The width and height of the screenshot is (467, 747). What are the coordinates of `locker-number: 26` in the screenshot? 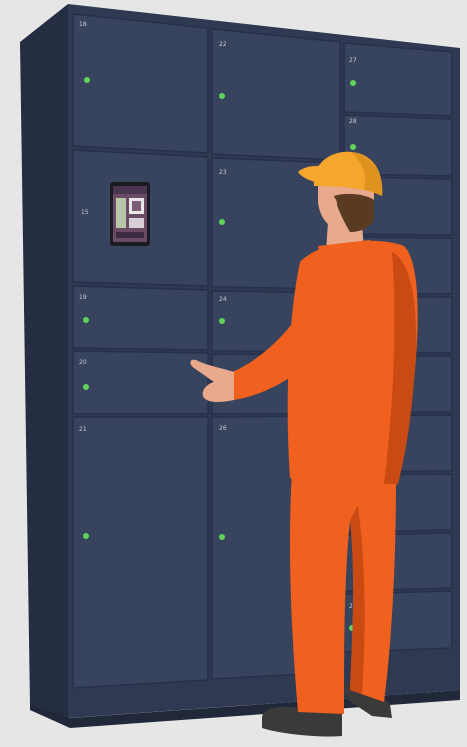 It's located at (223, 428).